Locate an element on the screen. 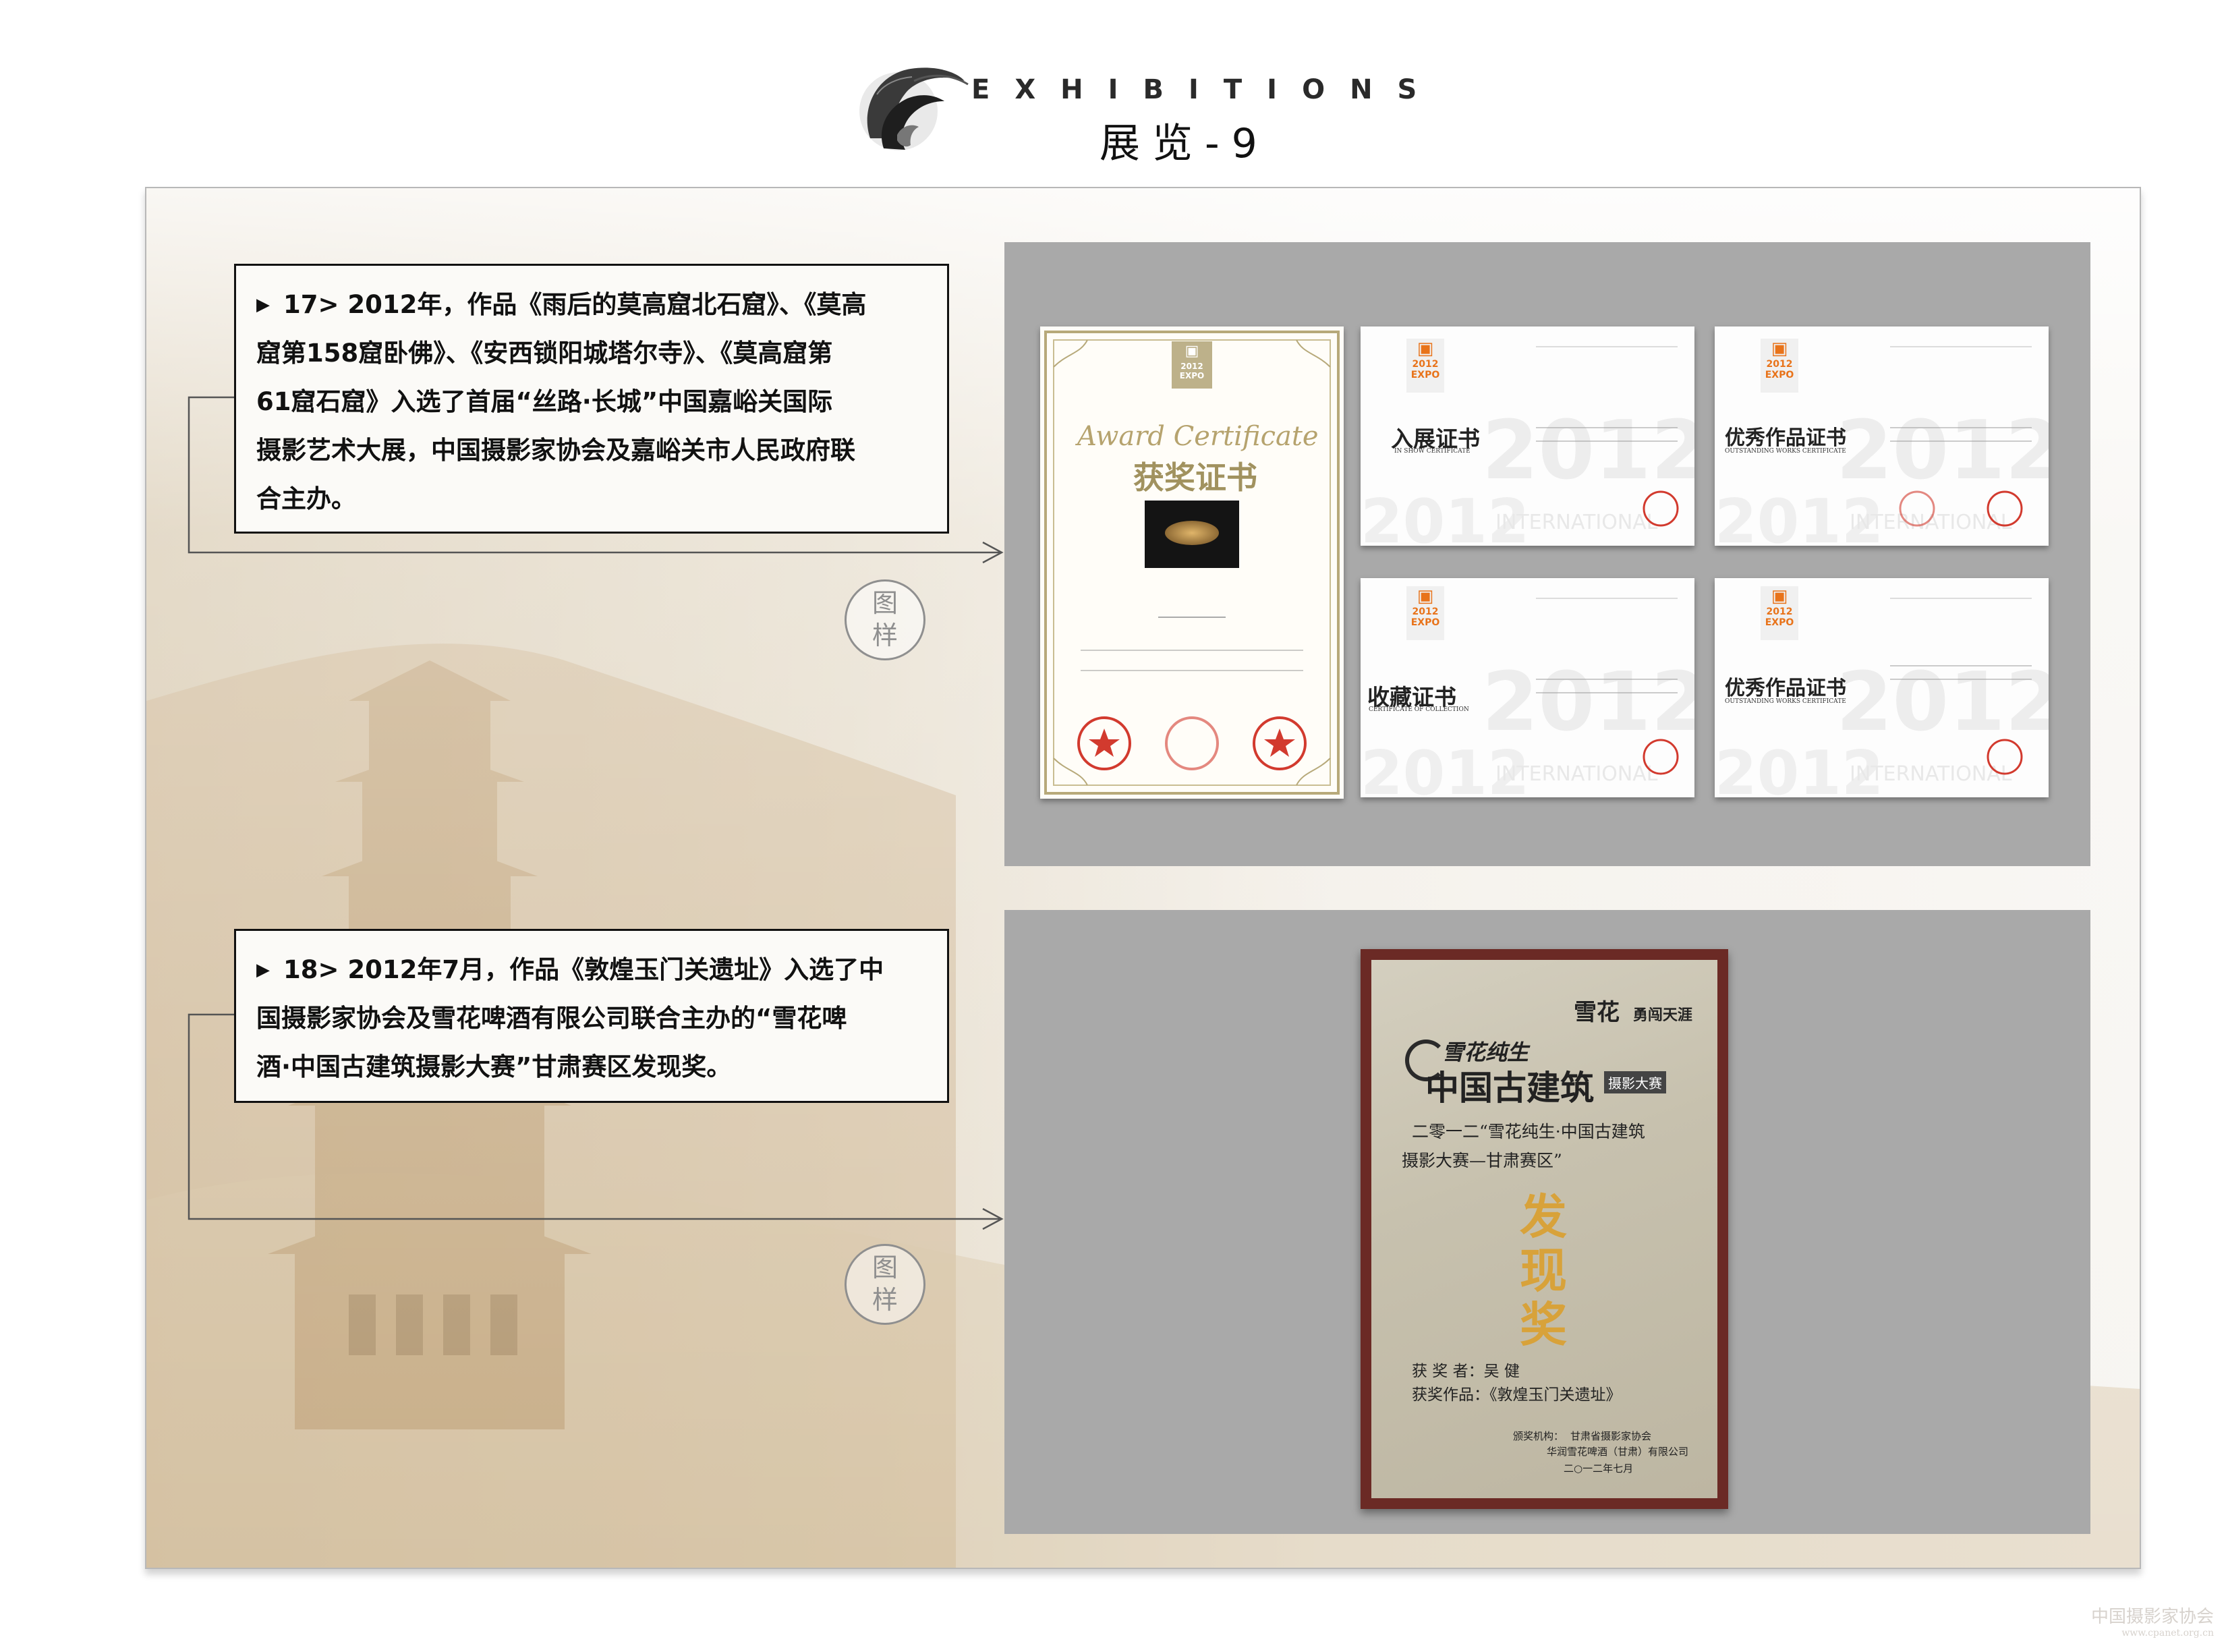 The width and height of the screenshot is (2226, 1652). site-watermark: 中国摄影家协会 www.cpanet.org.cn is located at coordinates (2152, 1621).